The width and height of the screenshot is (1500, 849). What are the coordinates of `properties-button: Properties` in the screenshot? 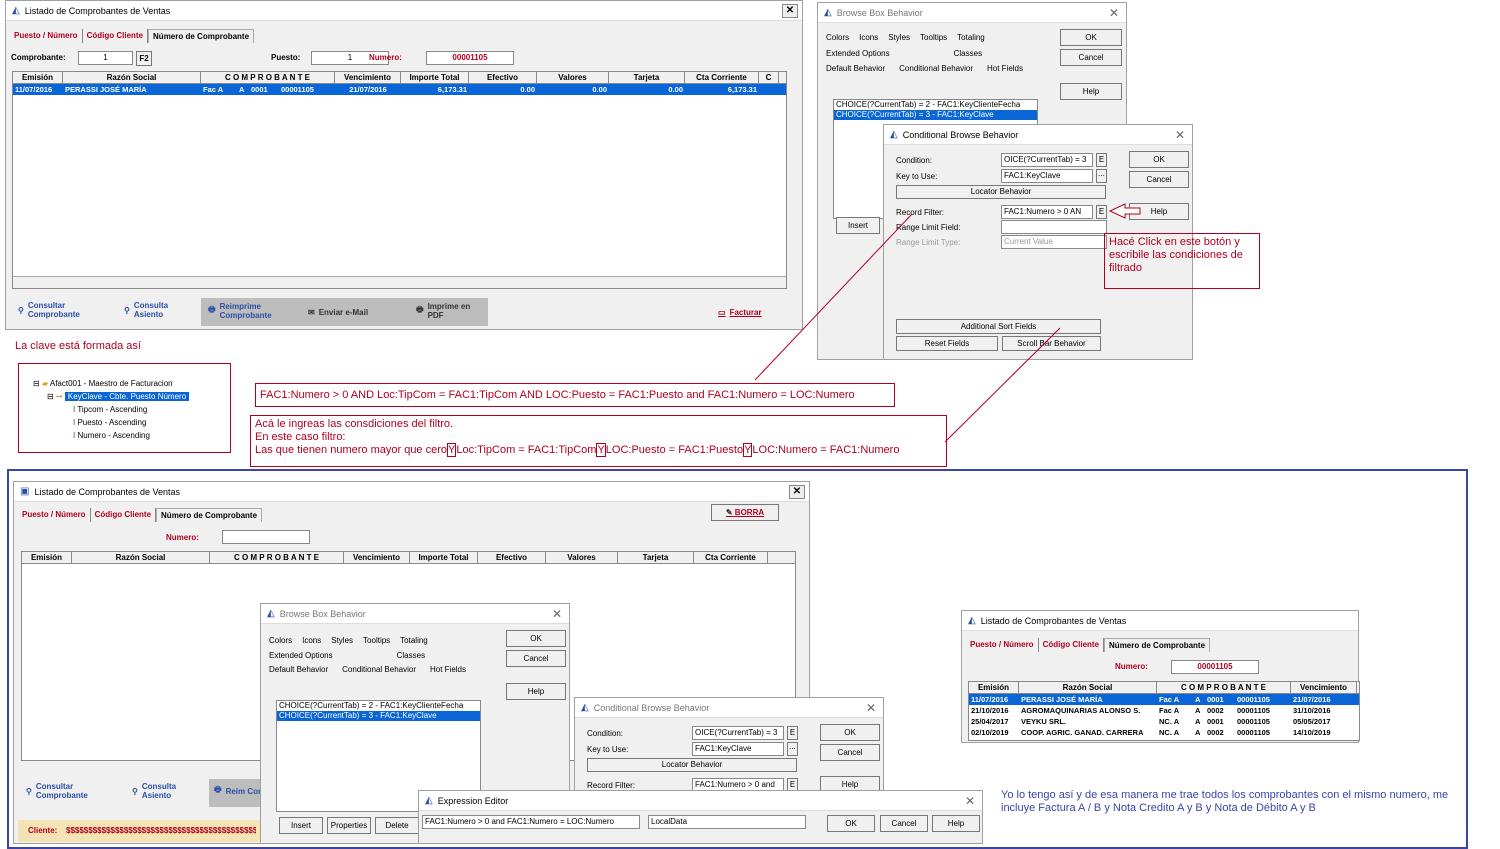 It's located at (349, 825).